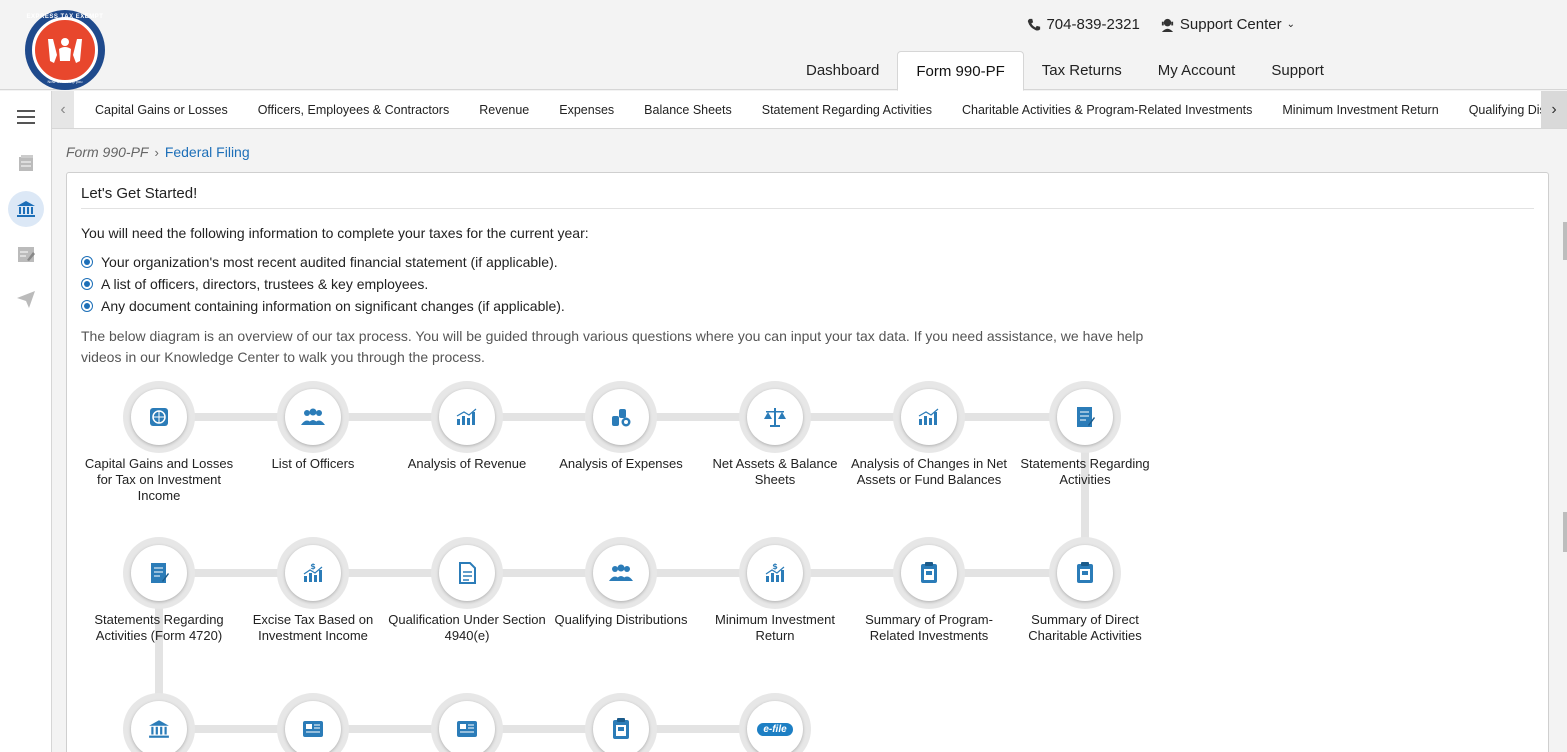 Image resolution: width=1567 pixels, height=752 pixels. I want to click on step-analysis-of-expenses, so click(621, 417).